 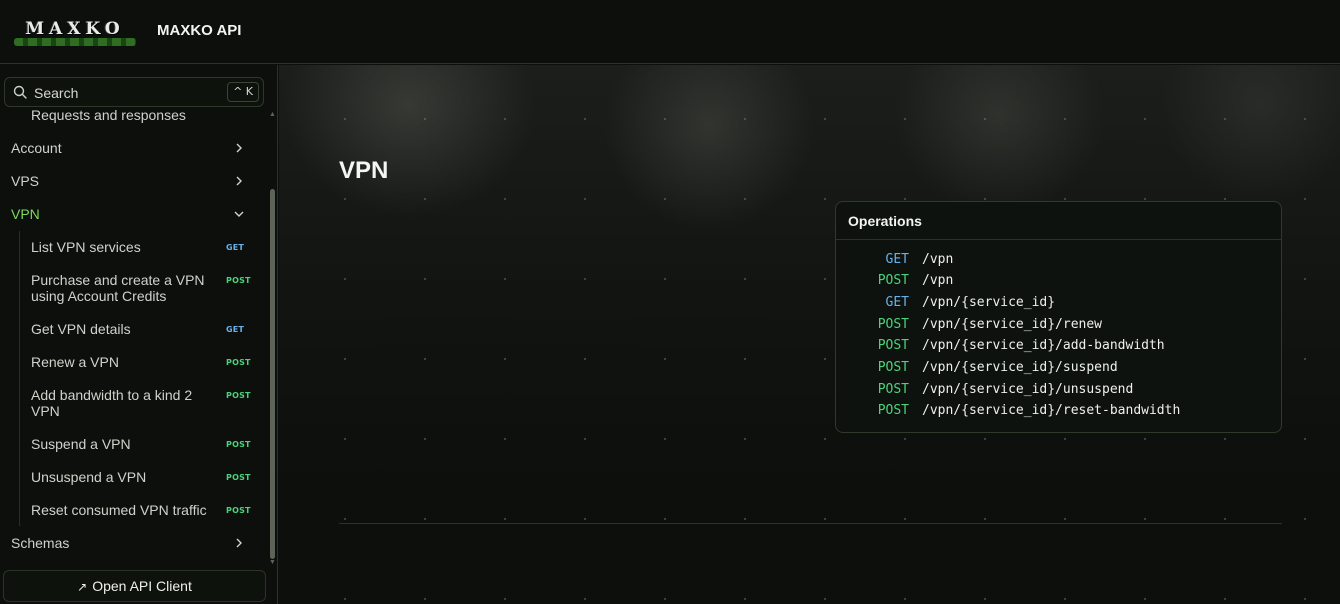 I want to click on search-shortcut-hint: ^ K, so click(x=243, y=92).